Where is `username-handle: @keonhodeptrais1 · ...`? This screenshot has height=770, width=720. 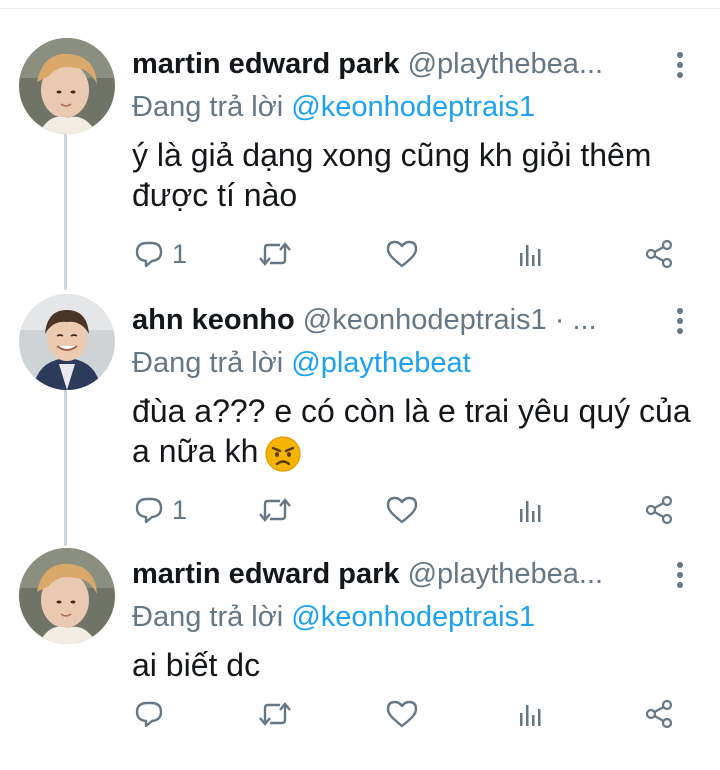 username-handle: @keonhodeptrais1 · ... is located at coordinates (450, 320).